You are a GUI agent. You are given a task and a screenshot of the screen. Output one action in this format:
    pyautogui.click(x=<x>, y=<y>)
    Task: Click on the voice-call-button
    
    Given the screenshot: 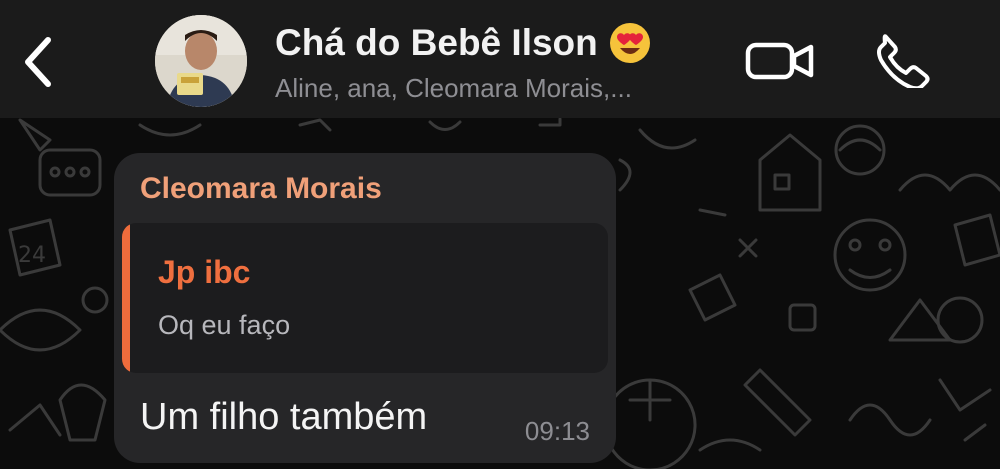 What is the action you would take?
    pyautogui.click(x=902, y=61)
    